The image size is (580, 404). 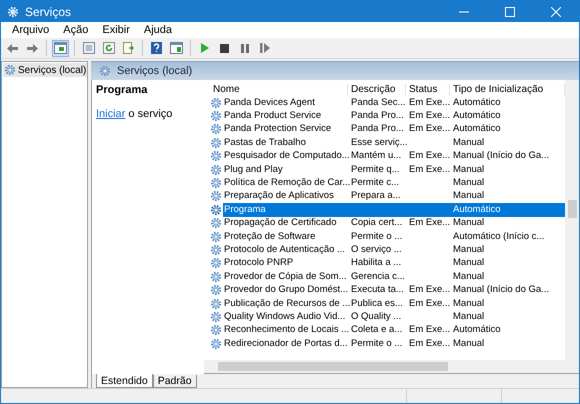 What do you see at coordinates (428, 90) in the screenshot?
I see `column-header: Status` at bounding box center [428, 90].